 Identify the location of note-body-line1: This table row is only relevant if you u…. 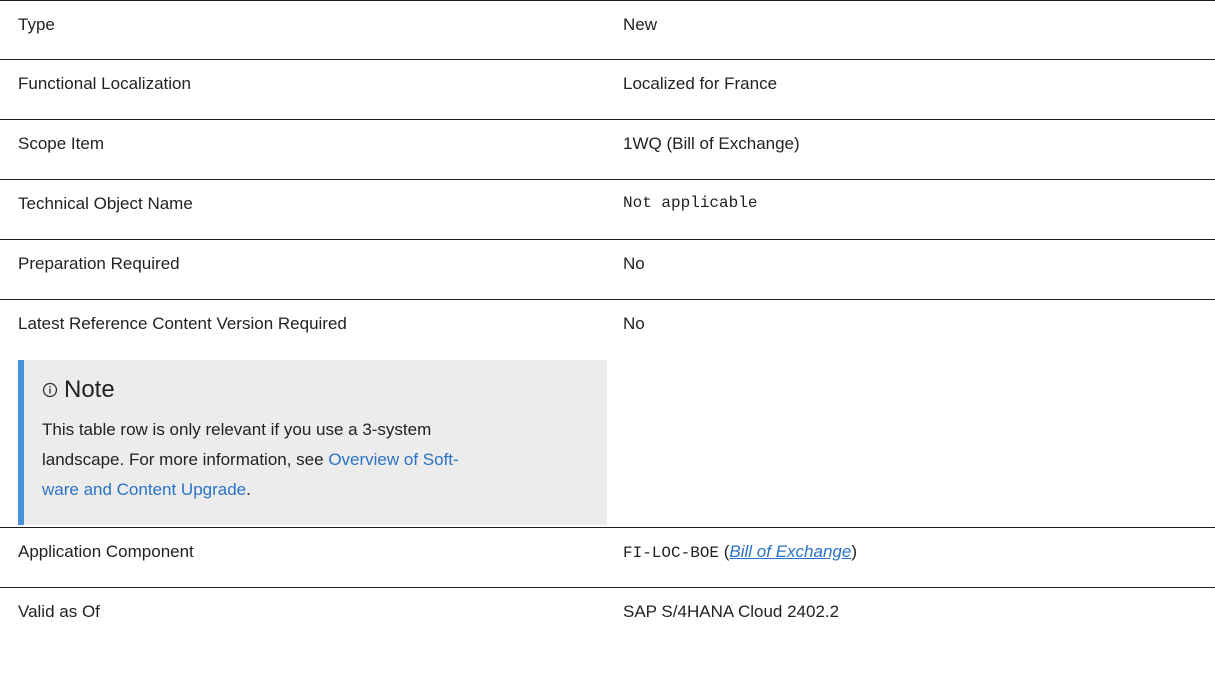
(237, 430).